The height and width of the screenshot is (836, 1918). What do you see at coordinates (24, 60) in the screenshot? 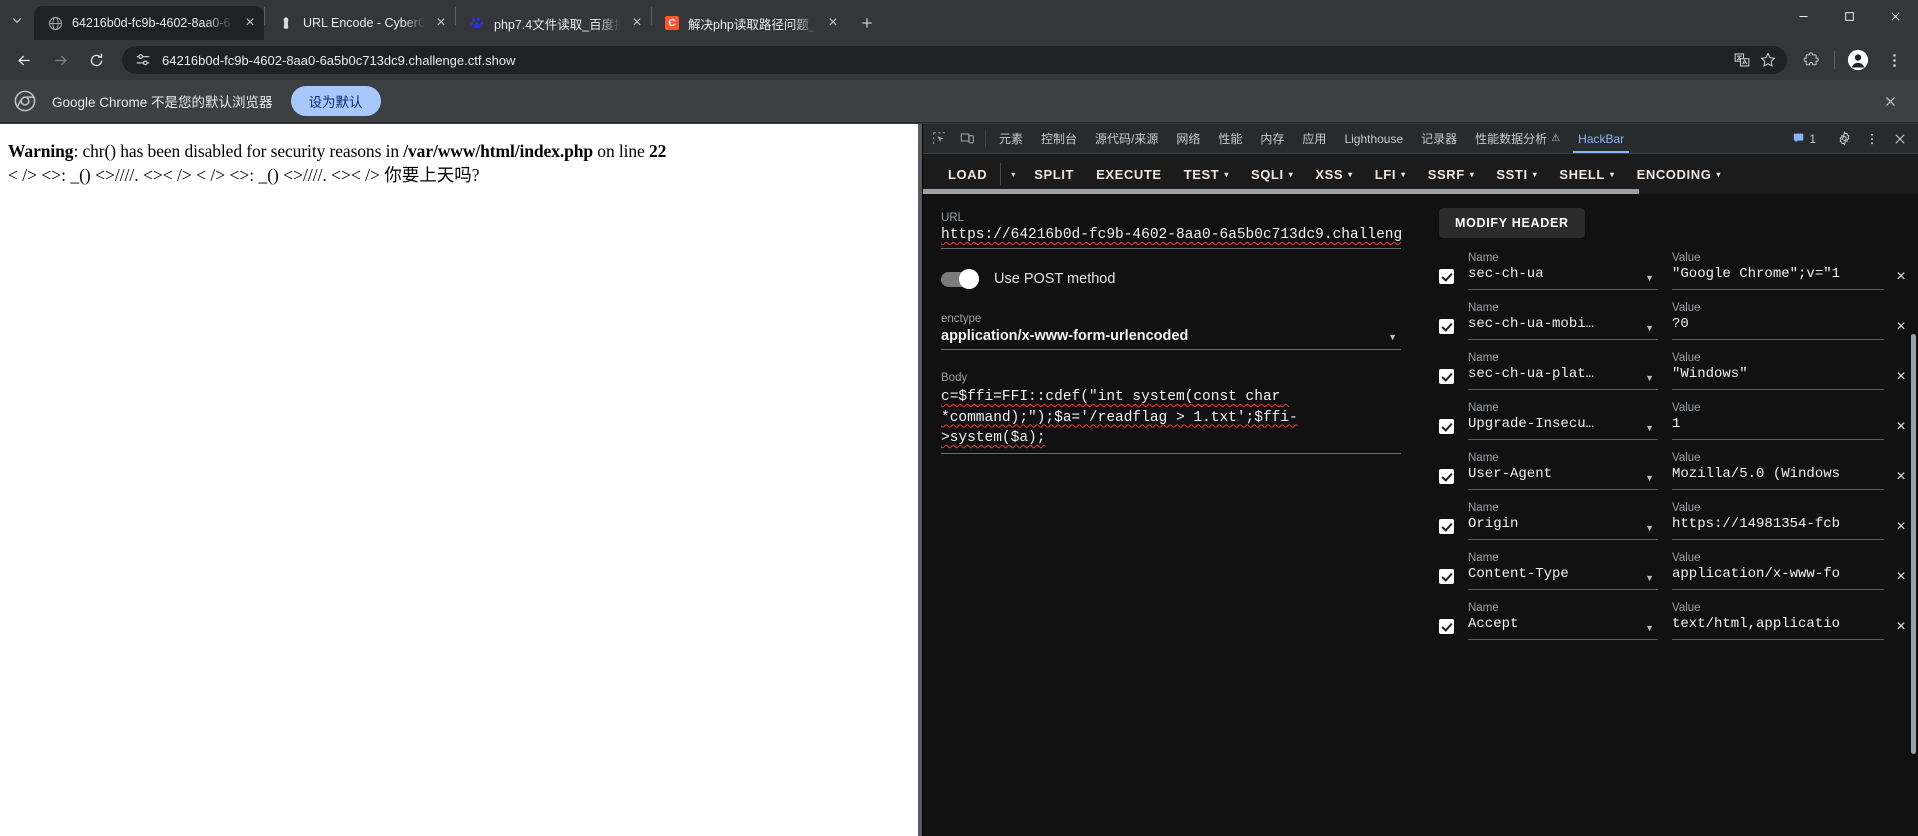
I see `back-button` at bounding box center [24, 60].